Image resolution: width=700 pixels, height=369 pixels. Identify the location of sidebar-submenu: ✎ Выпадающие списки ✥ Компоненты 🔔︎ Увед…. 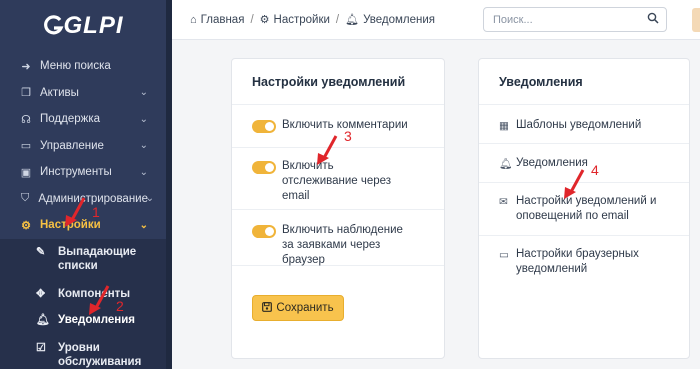
(83, 303).